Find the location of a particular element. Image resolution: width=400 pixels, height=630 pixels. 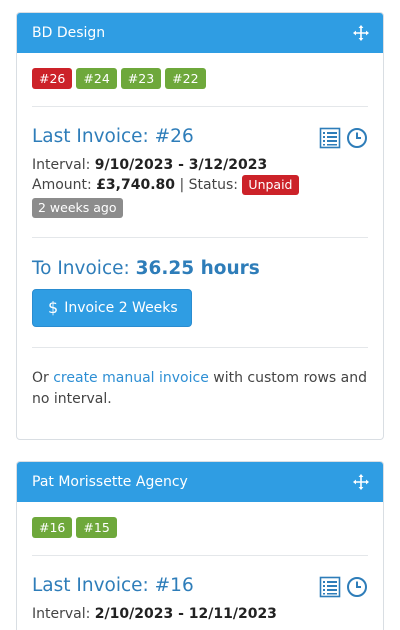

client-name: Pat Morissette Agency is located at coordinates (110, 482).